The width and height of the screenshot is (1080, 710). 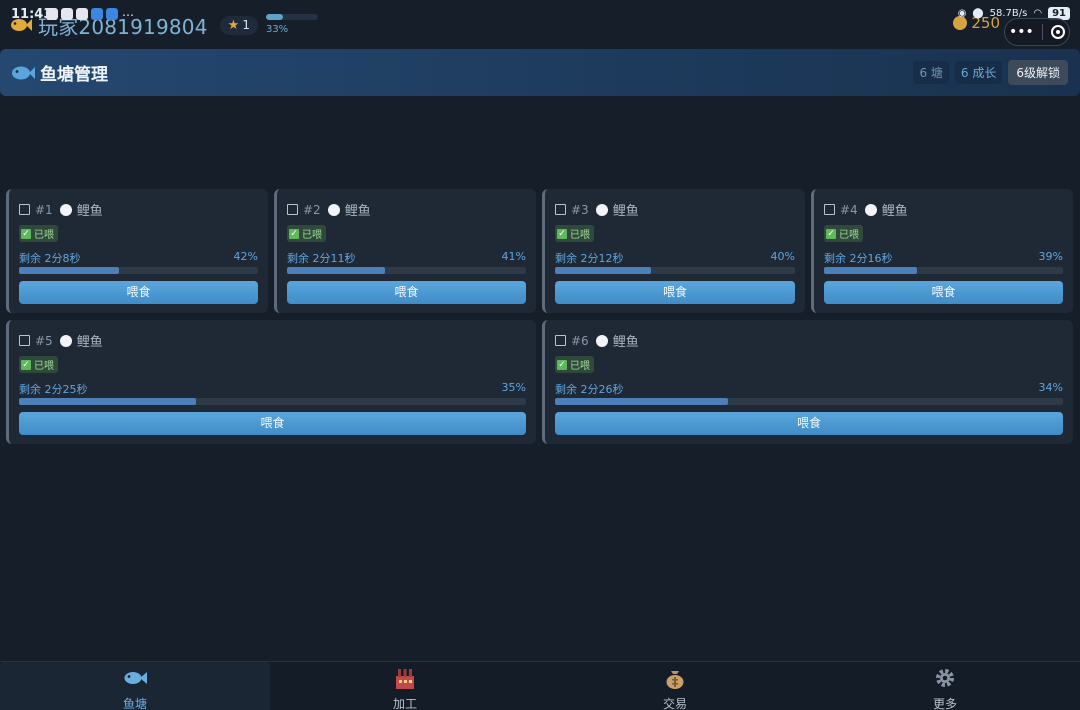 What do you see at coordinates (137, 251) in the screenshot?
I see `pond-card: #1 鲤鱼 ✓ 已喂 剩余 2分8秒 42% 喂食` at bounding box center [137, 251].